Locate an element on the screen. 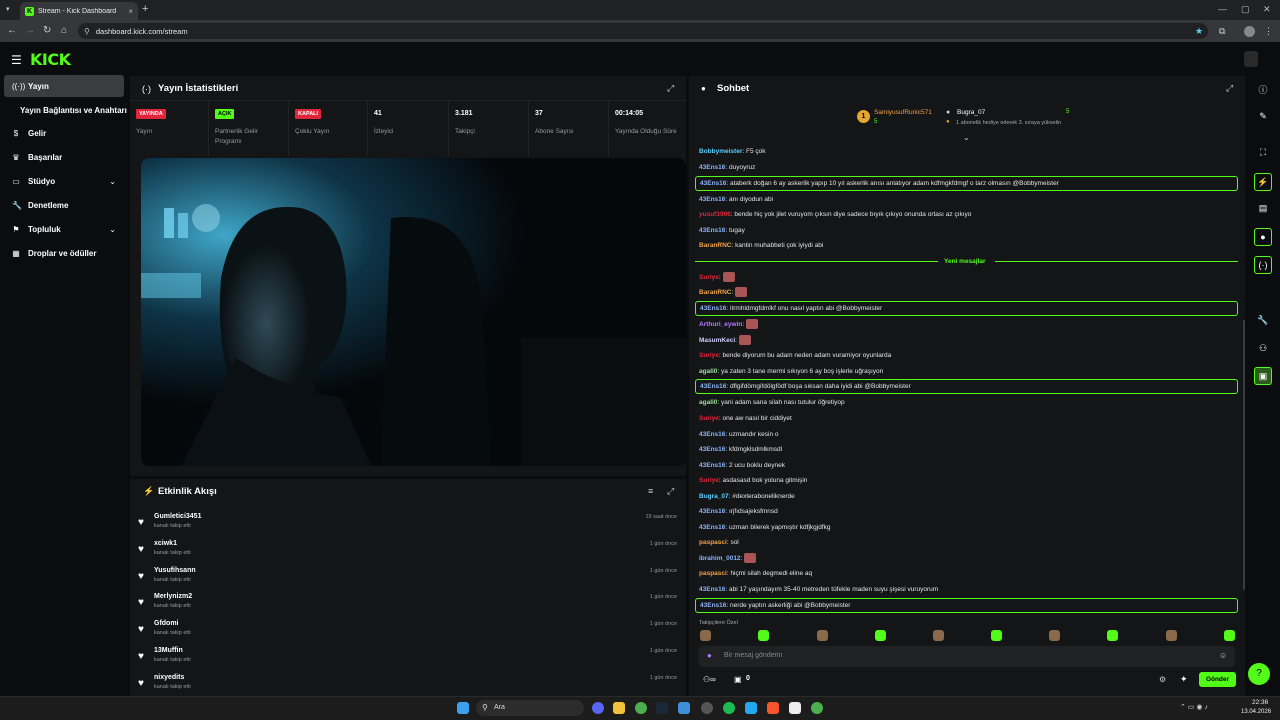 The image size is (1280, 720). activity-username: Yusufihsann is located at coordinates (175, 570).